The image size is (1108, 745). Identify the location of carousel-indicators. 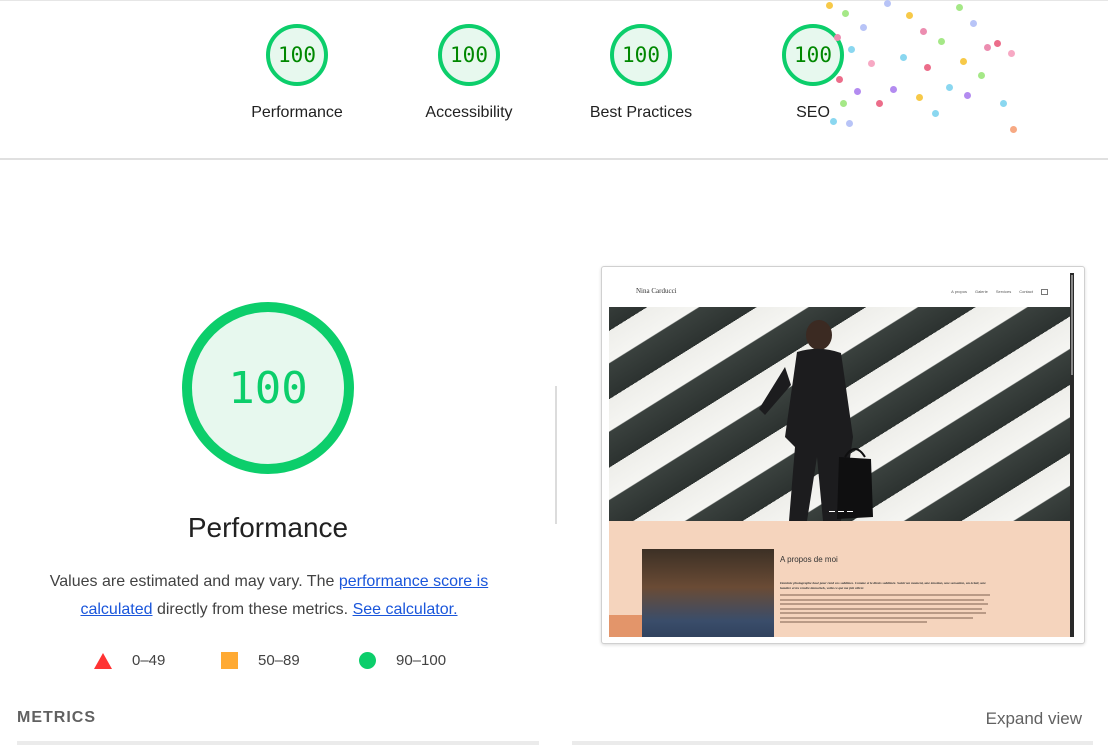
(841, 511).